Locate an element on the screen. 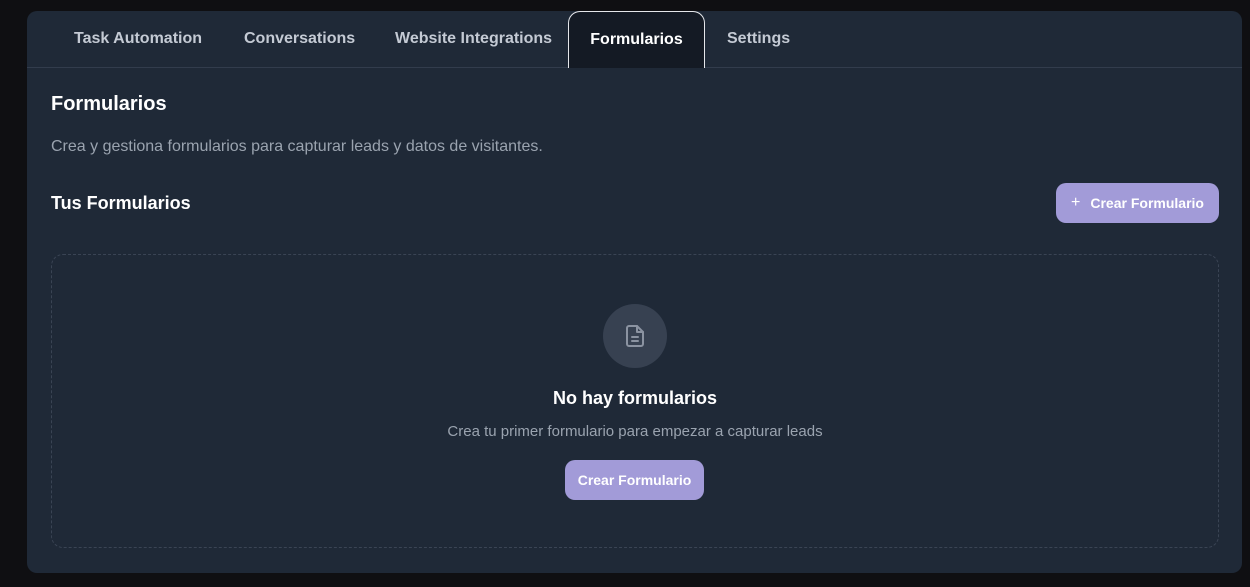  empty-state-icon-circle is located at coordinates (635, 336).